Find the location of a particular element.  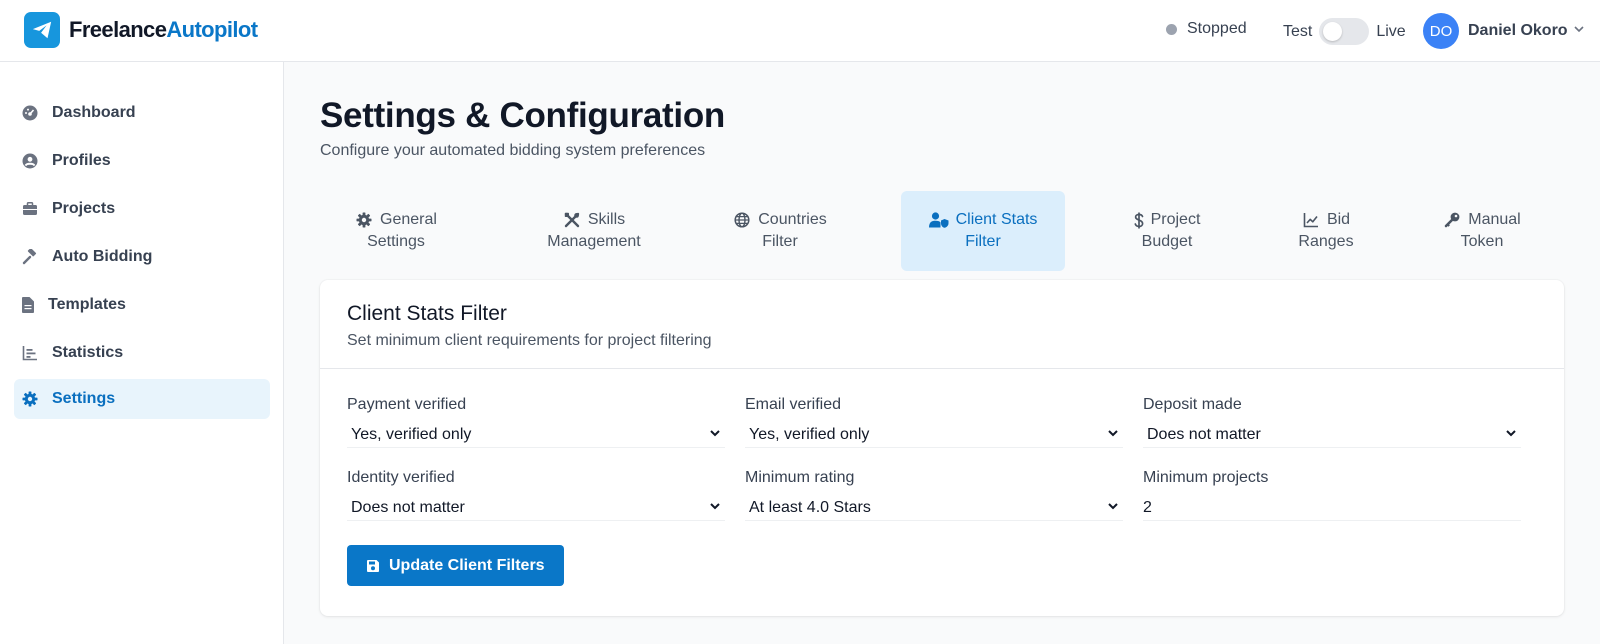

mode-switch: Test Live is located at coordinates (1344, 31).